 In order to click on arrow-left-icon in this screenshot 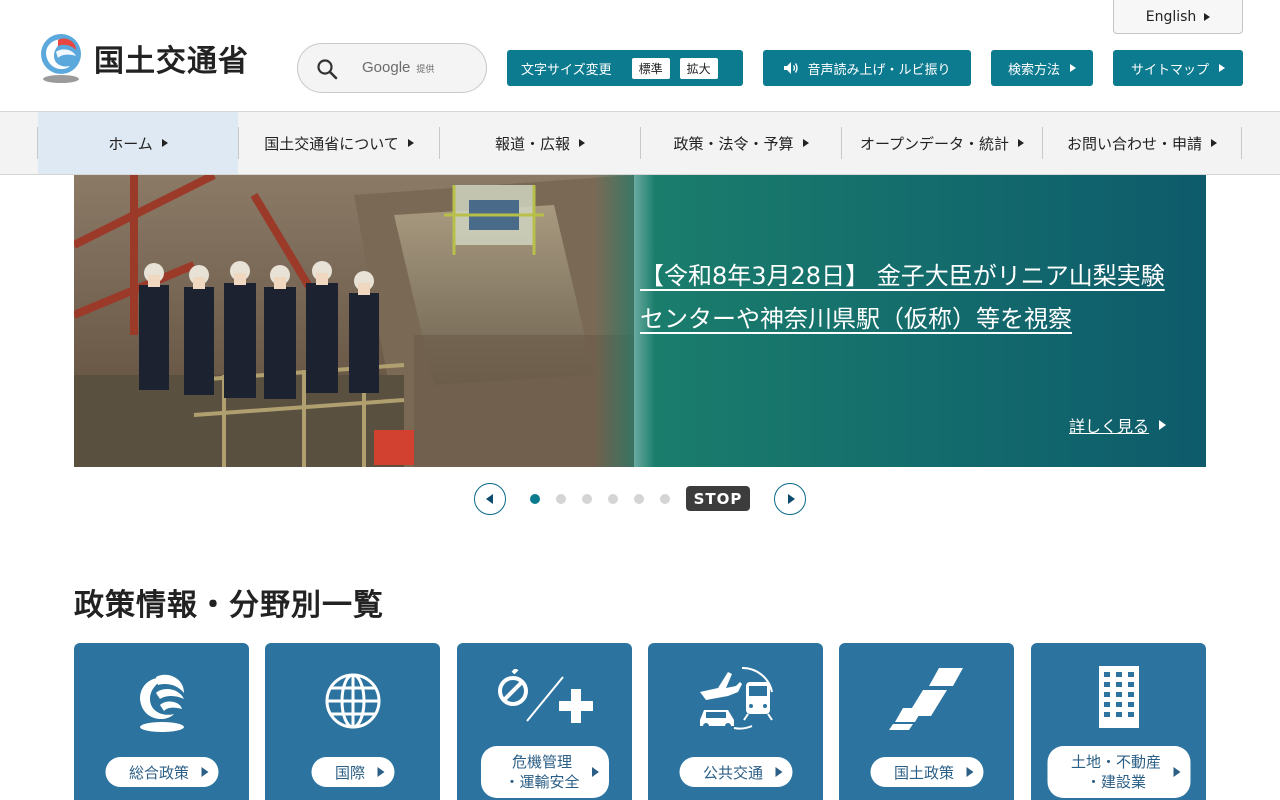, I will do `click(489, 499)`.